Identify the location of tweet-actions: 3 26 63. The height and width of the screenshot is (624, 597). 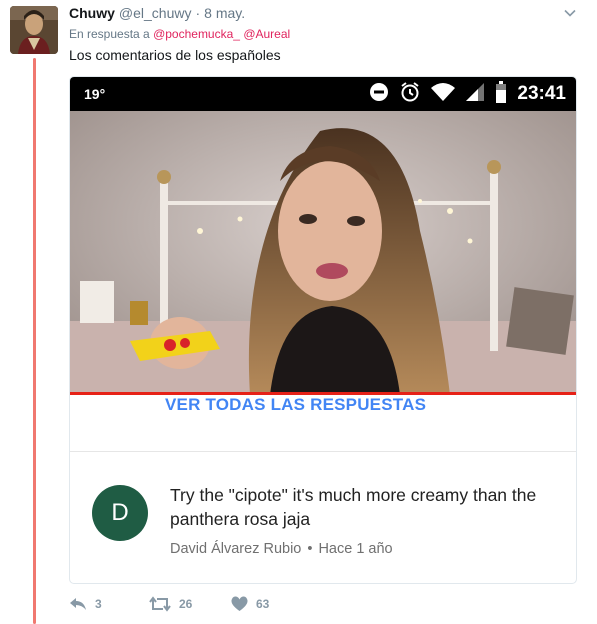
(169, 604).